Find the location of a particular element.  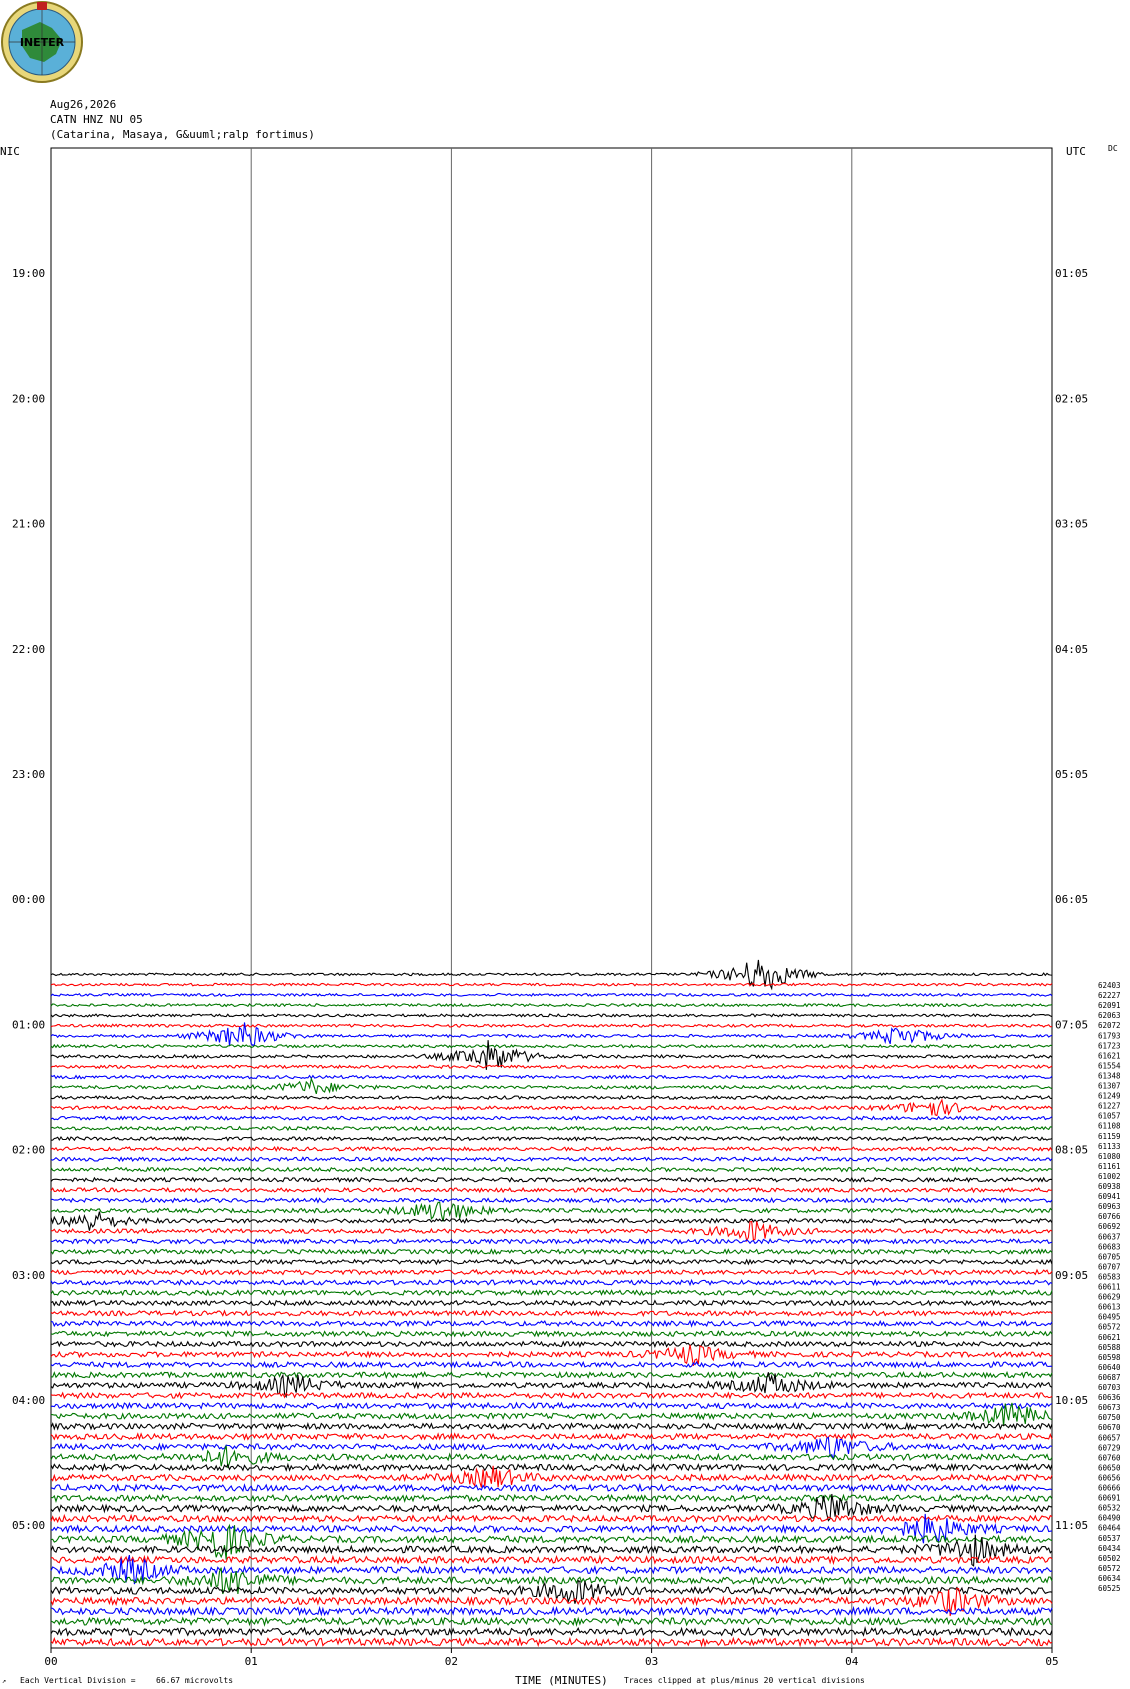

nic-hour-label: 22:00 is located at coordinates (28, 649).